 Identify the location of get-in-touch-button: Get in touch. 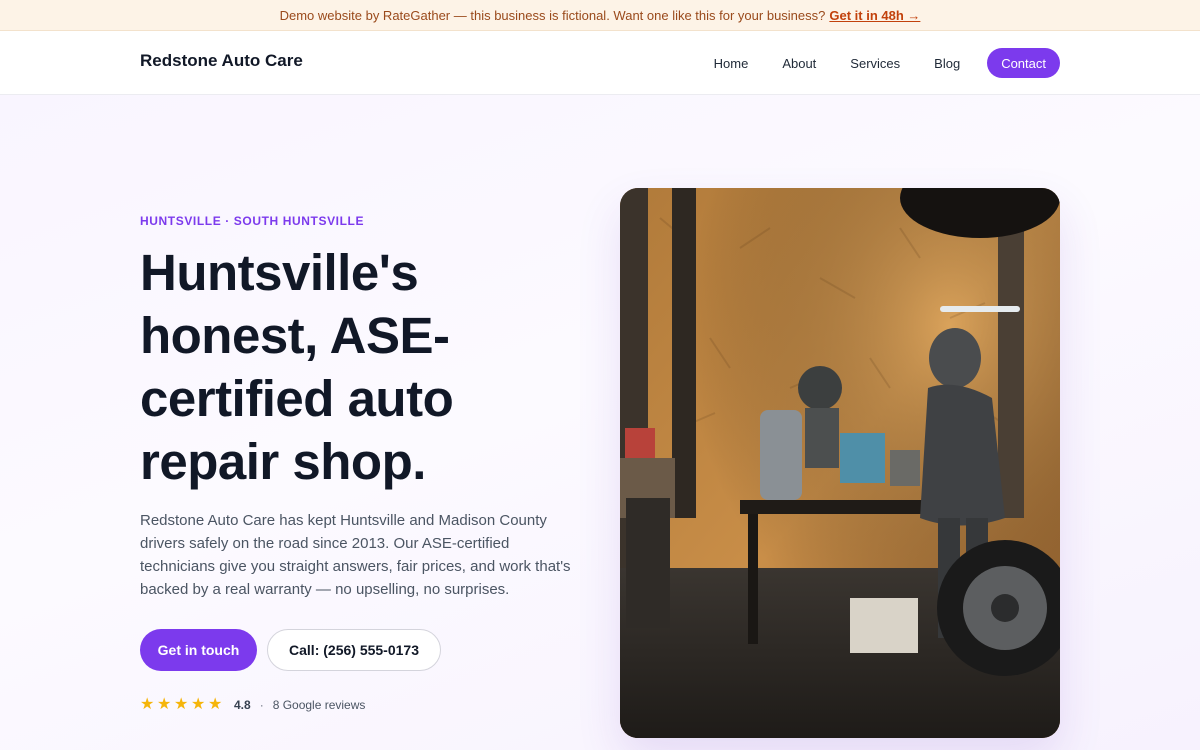
(198, 650).